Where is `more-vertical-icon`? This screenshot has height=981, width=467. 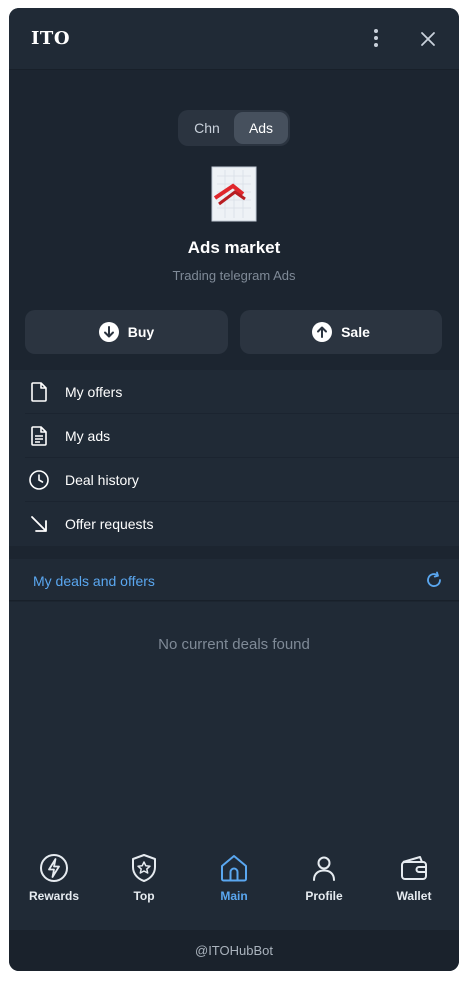 more-vertical-icon is located at coordinates (376, 38).